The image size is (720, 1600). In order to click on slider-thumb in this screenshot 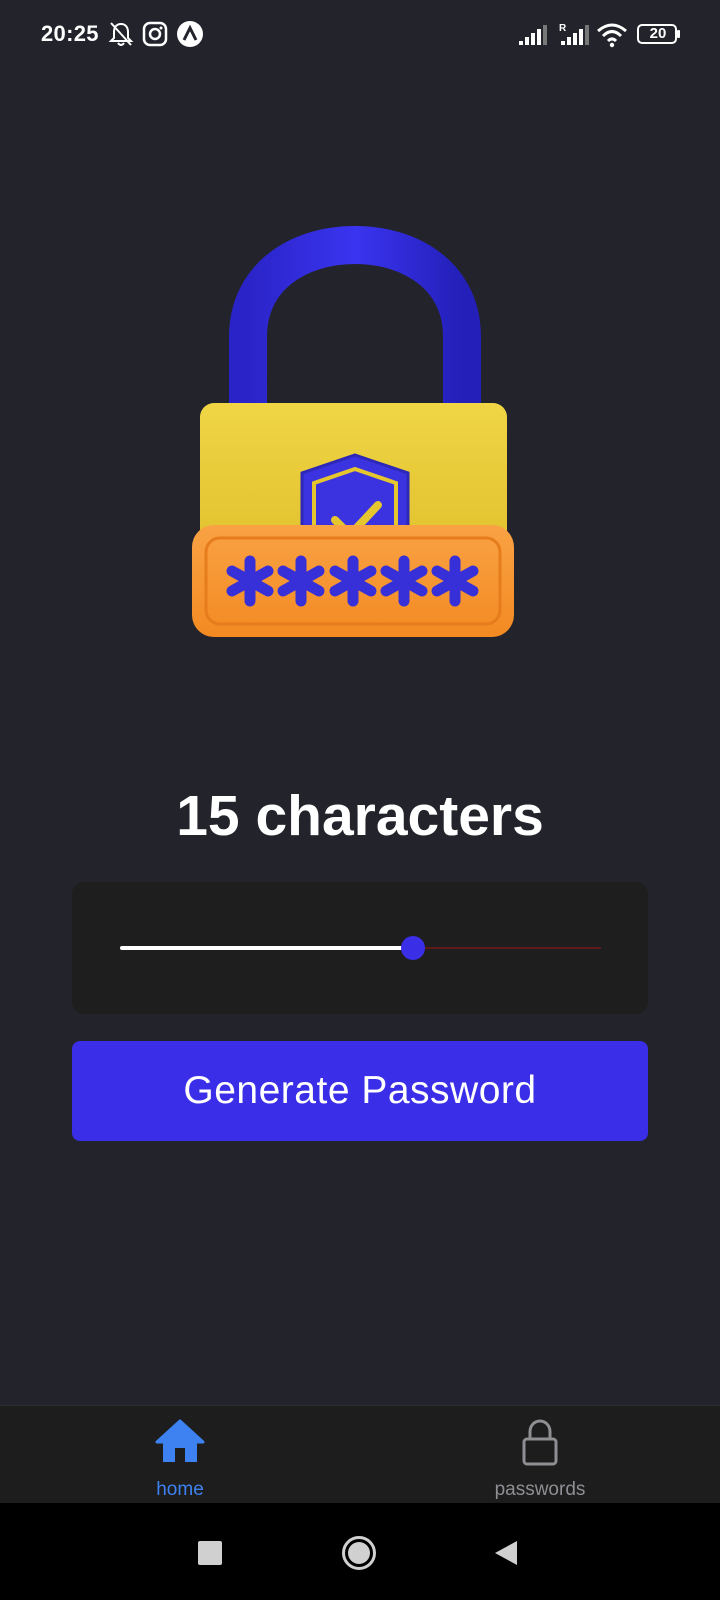, I will do `click(413, 948)`.